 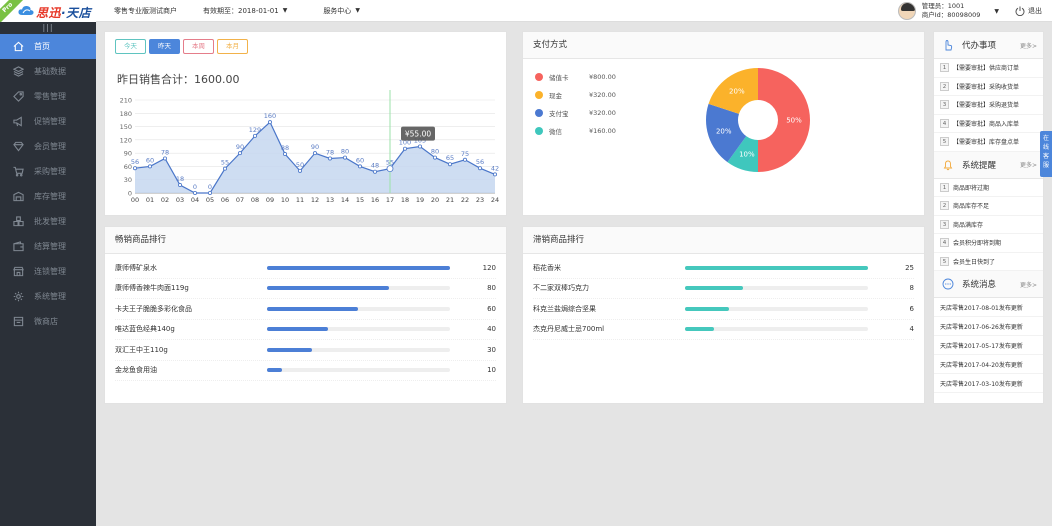 I want to click on list-item: 不二家双棒巧克力 8, so click(x=723, y=289).